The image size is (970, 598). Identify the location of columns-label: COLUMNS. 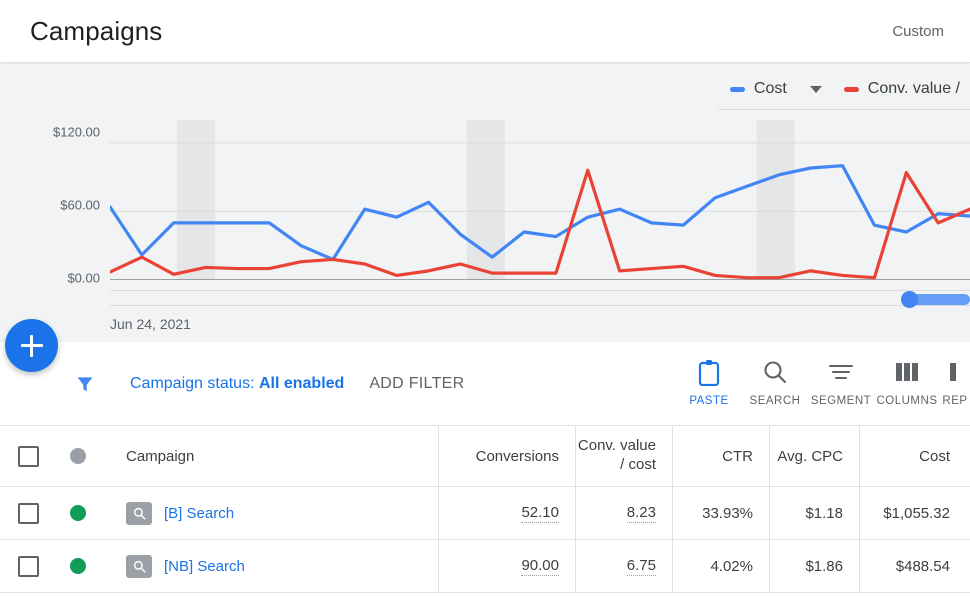
(907, 401).